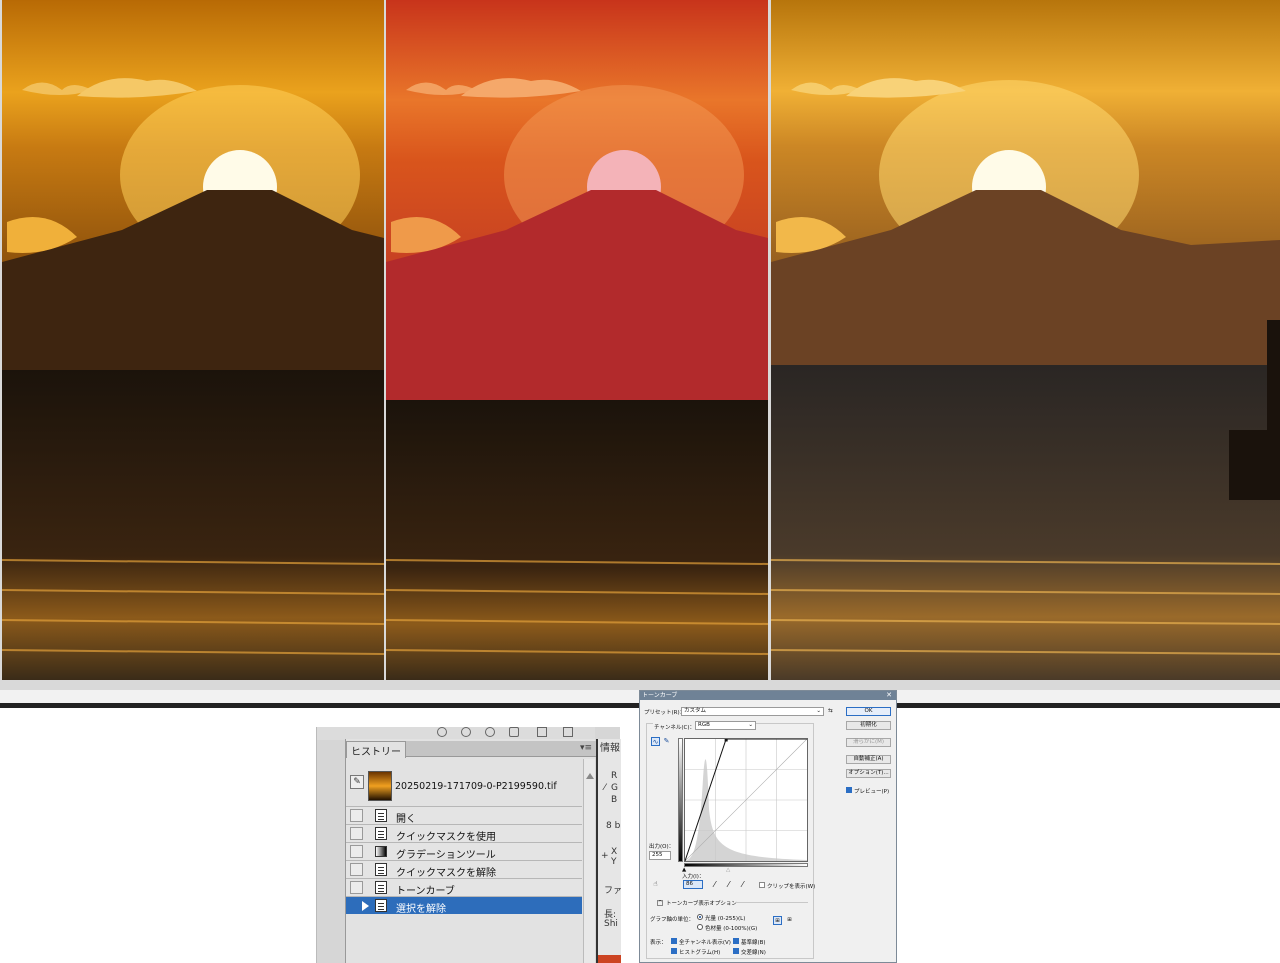 This screenshot has height=963, width=1280. I want to click on panel-bottom-strip, so click(609, 959).